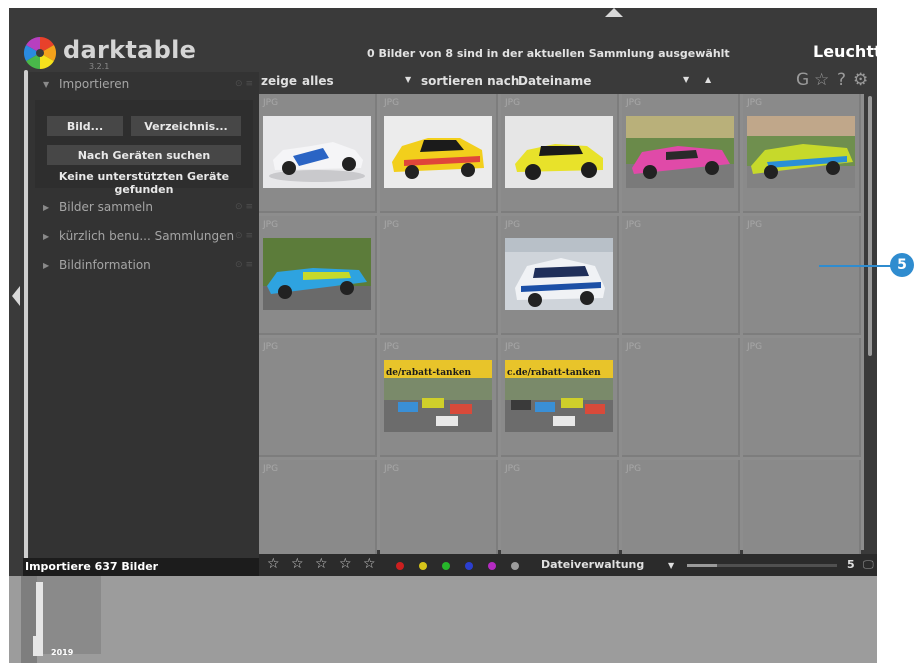 The height and width of the screenshot is (663, 923). What do you see at coordinates (105, 265) in the screenshot?
I see `module-info-title: Bildinformation` at bounding box center [105, 265].